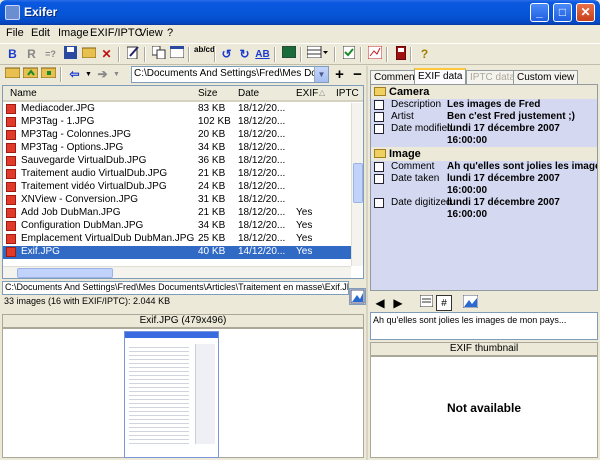 The image size is (600, 460). I want to click on file-size: 20 KB, so click(212, 134).